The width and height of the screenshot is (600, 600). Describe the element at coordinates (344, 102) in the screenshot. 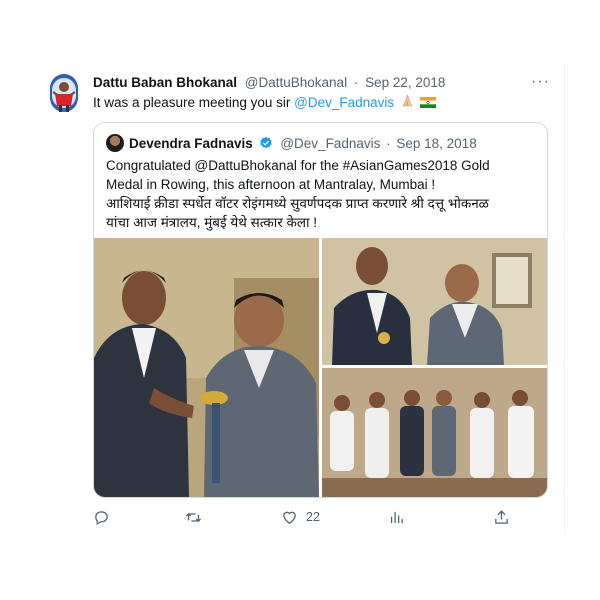

I see `mention-link: @Dev_Fadnavis` at that location.